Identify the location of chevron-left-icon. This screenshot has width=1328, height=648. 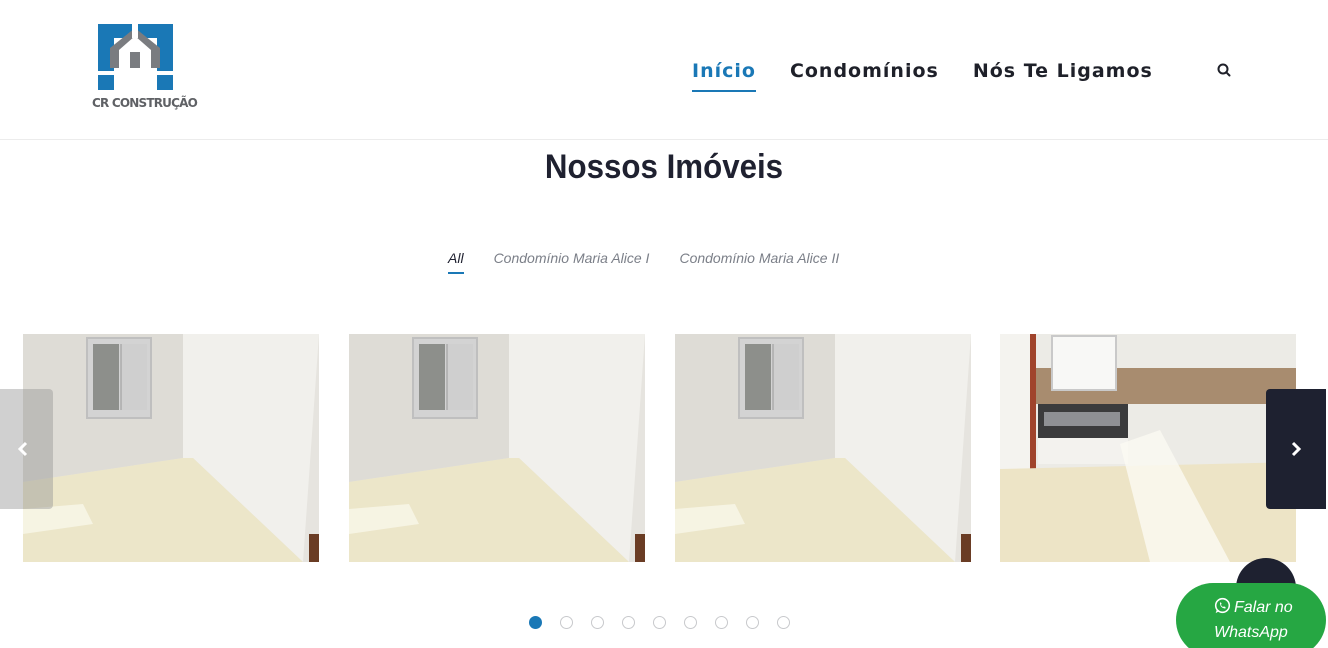
(22, 449).